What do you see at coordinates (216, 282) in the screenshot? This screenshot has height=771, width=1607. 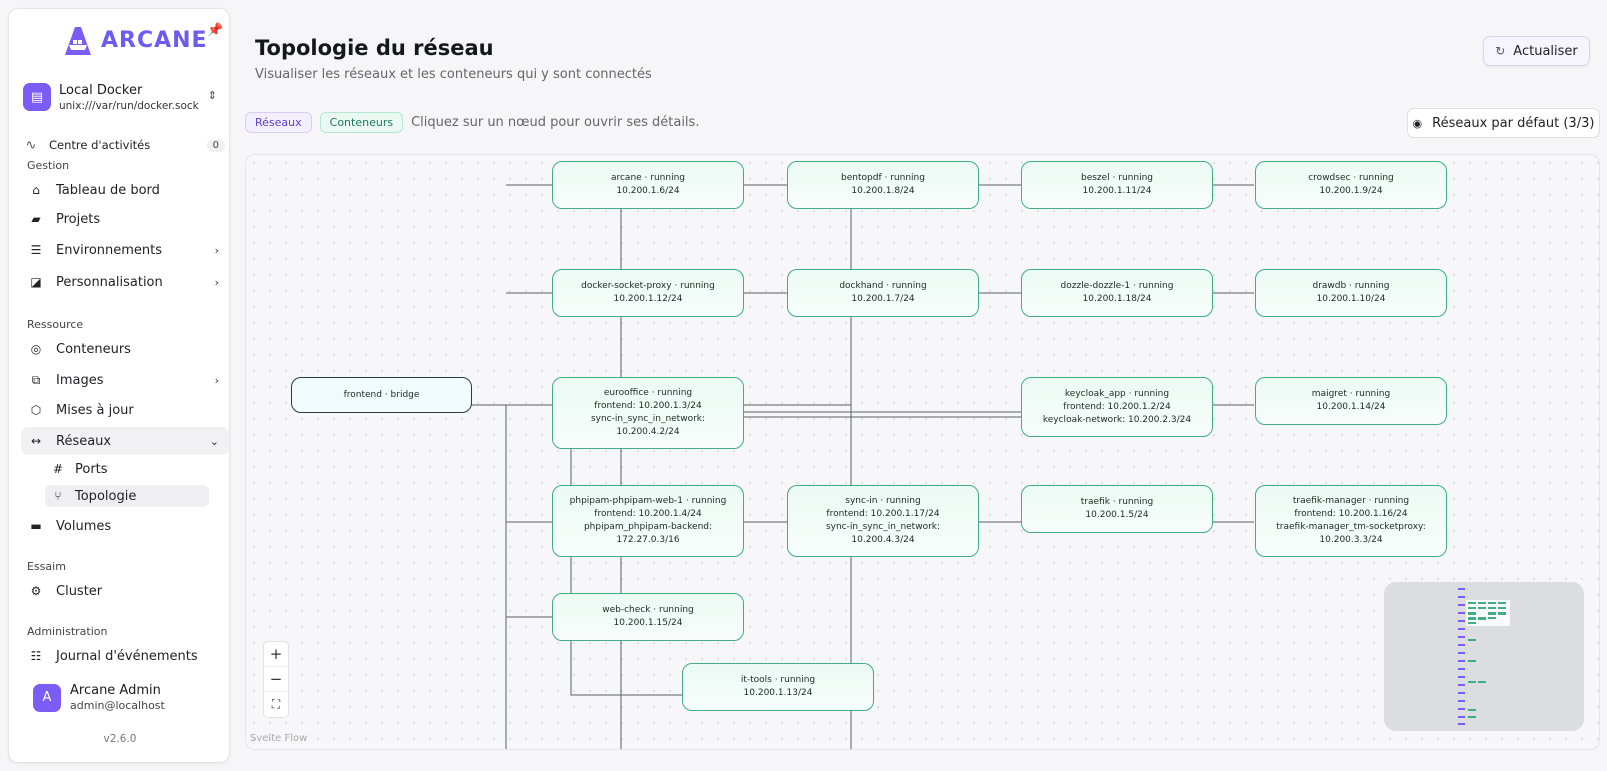 I see `chevron-right-icon: ›` at bounding box center [216, 282].